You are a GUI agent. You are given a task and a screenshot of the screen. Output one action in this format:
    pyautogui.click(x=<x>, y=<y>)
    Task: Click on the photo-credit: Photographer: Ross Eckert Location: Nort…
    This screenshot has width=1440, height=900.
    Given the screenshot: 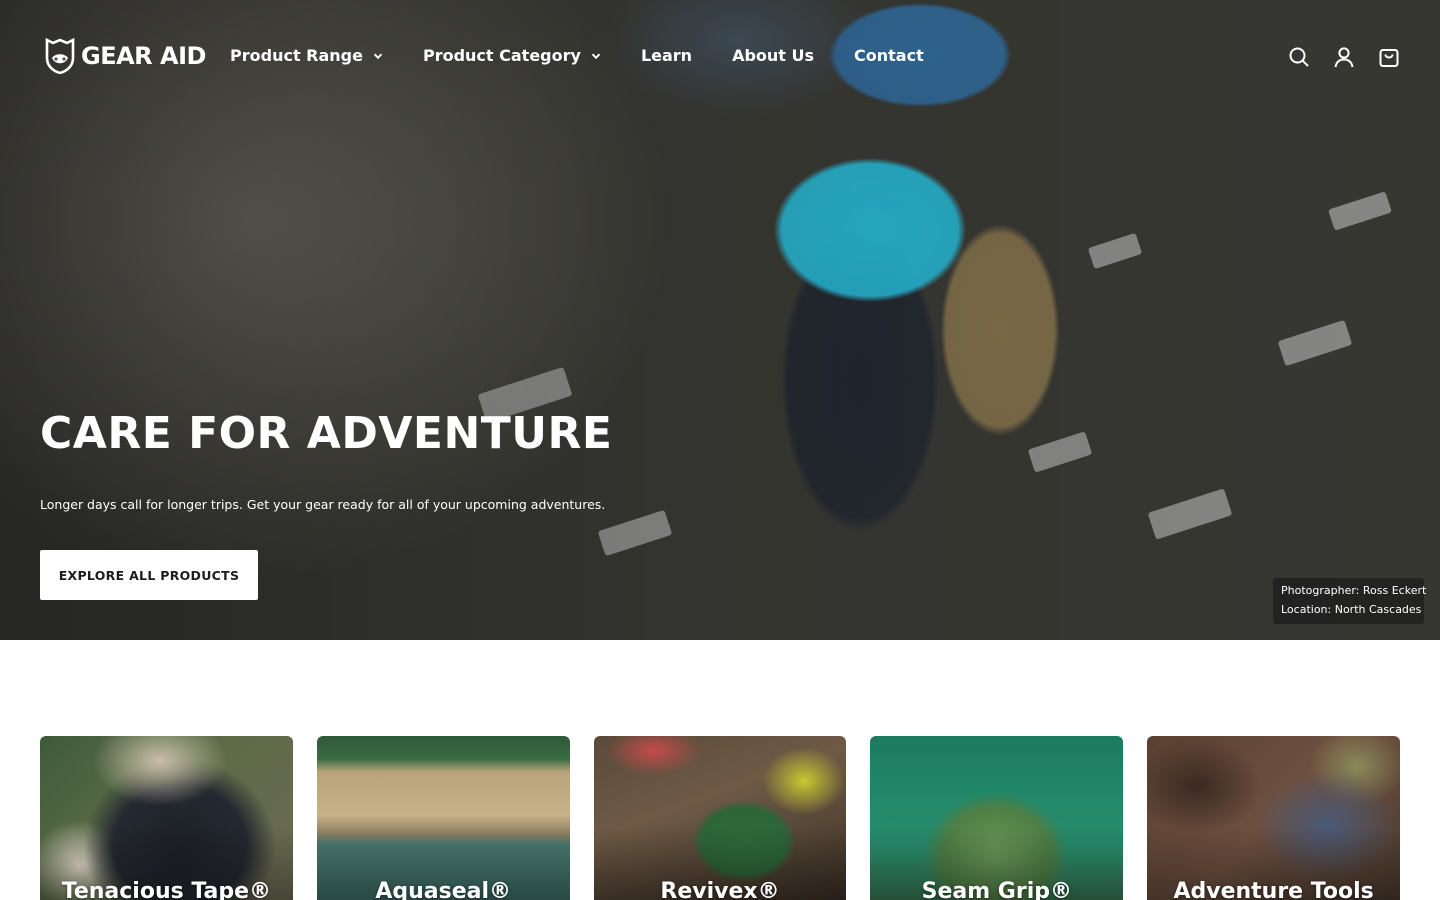 What is the action you would take?
    pyautogui.click(x=1350, y=601)
    